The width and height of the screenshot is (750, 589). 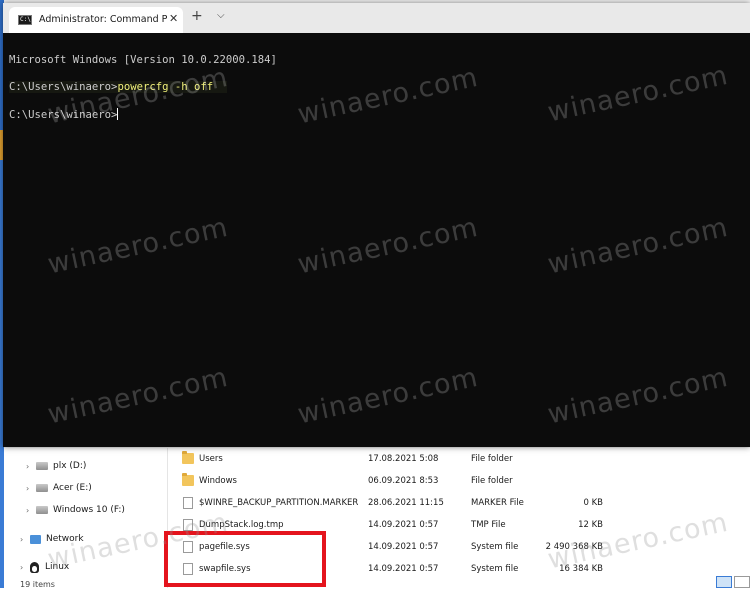 What do you see at coordinates (44, 567) in the screenshot?
I see `nav-item-linux: › Linux` at bounding box center [44, 567].